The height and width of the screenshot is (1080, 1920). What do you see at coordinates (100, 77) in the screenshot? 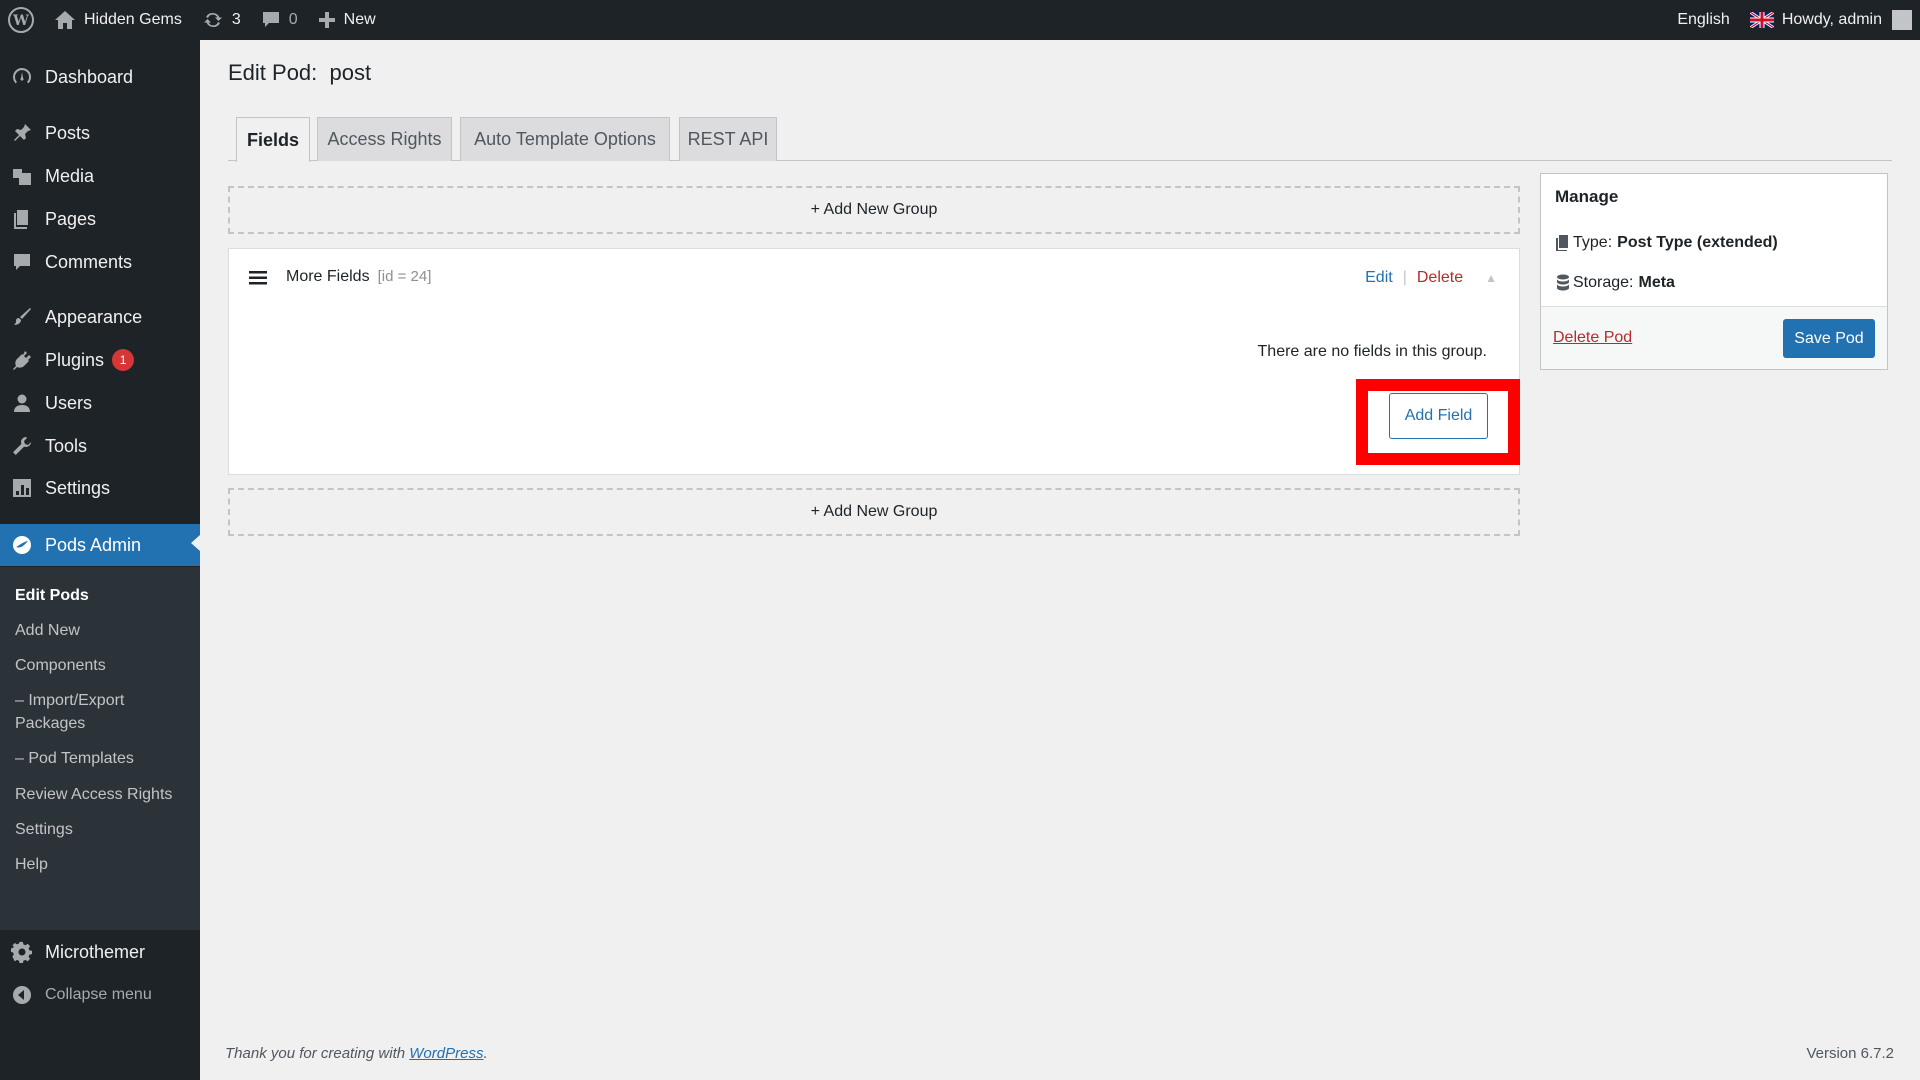
I see `sidebar-item-dashboard: Dashboard` at bounding box center [100, 77].